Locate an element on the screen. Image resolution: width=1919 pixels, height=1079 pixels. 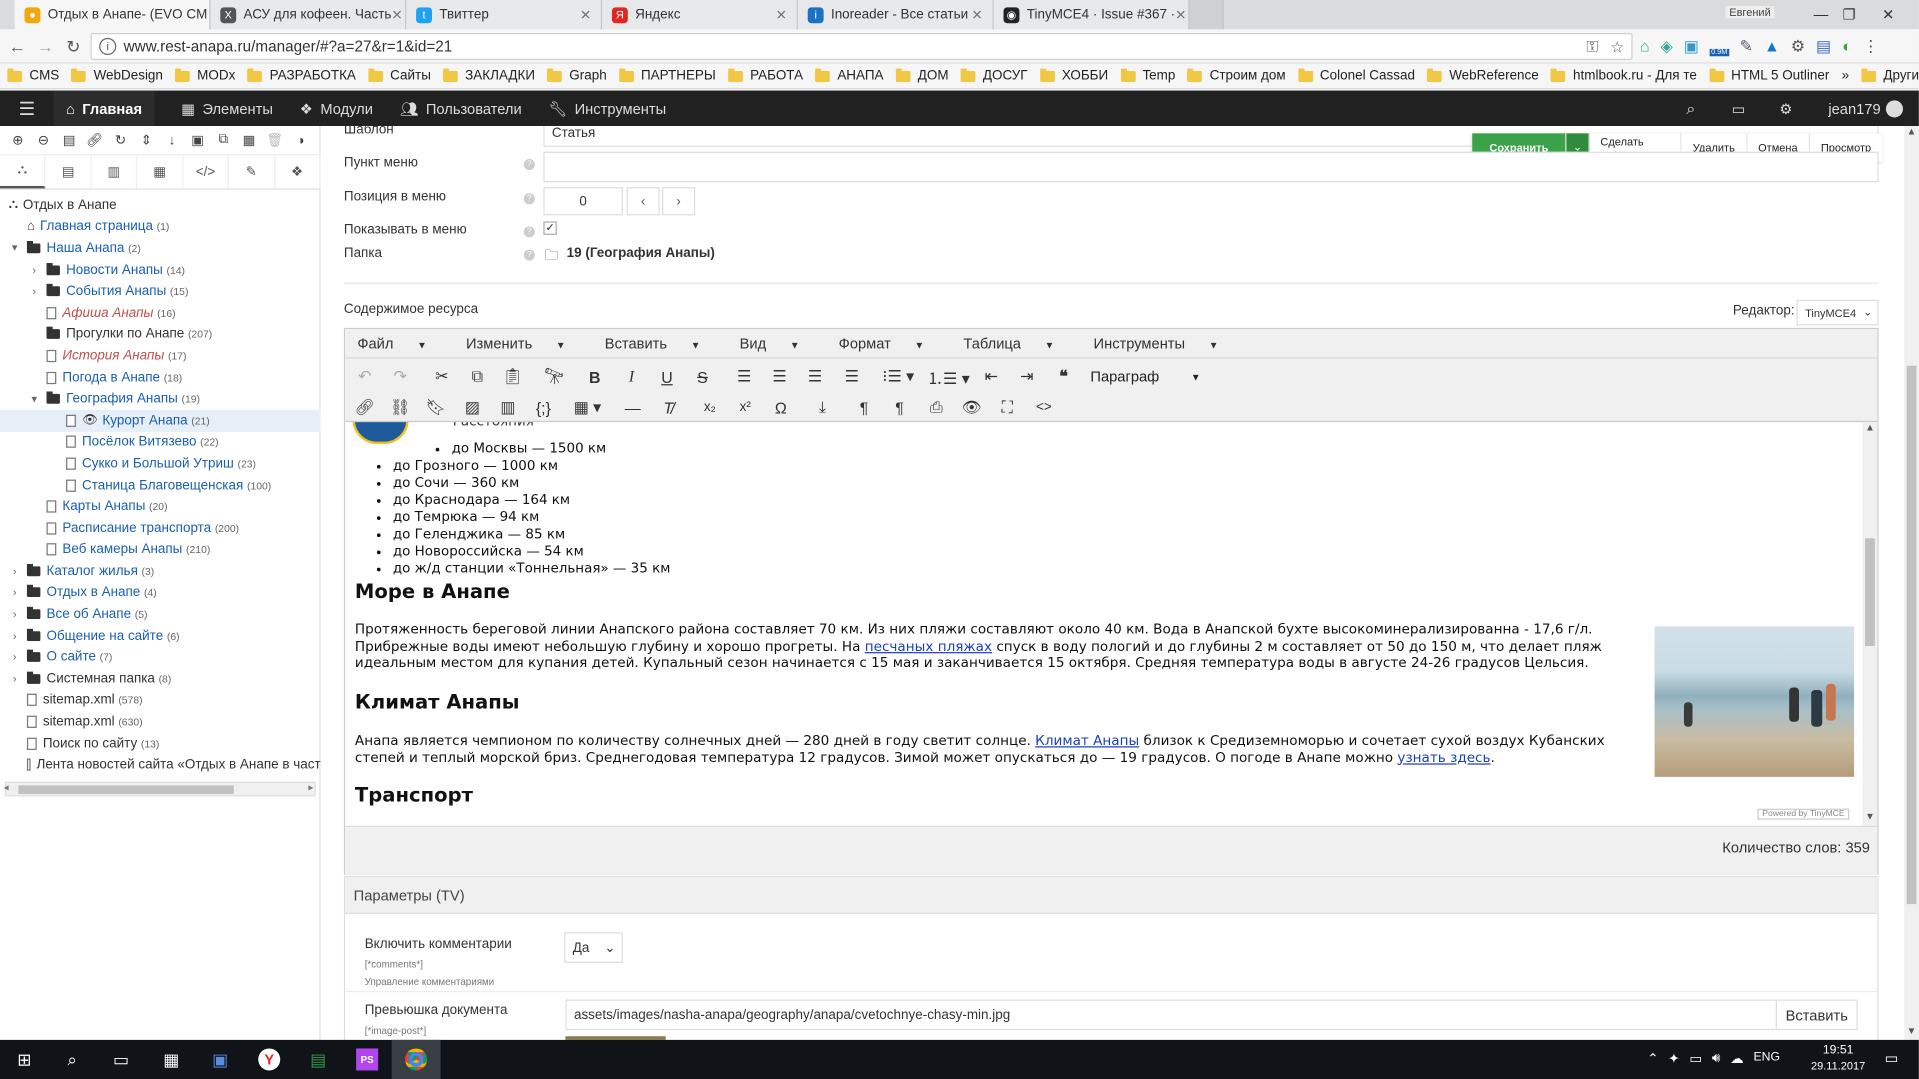
tree-item-label: География Анапы is located at coordinates (122, 399).